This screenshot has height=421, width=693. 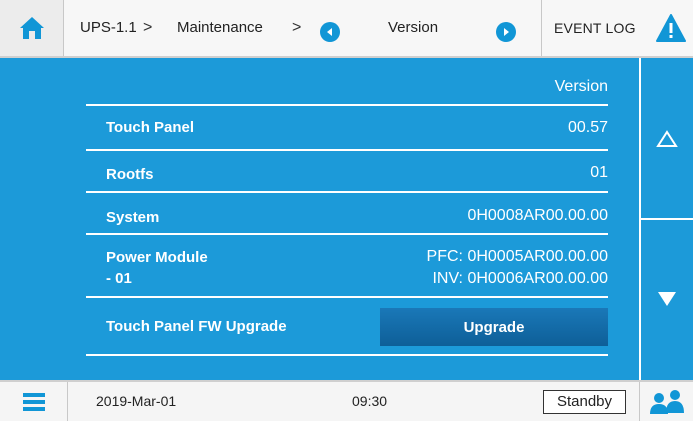 I want to click on breadcrumb-maintenance: Maintenance, so click(x=220, y=28).